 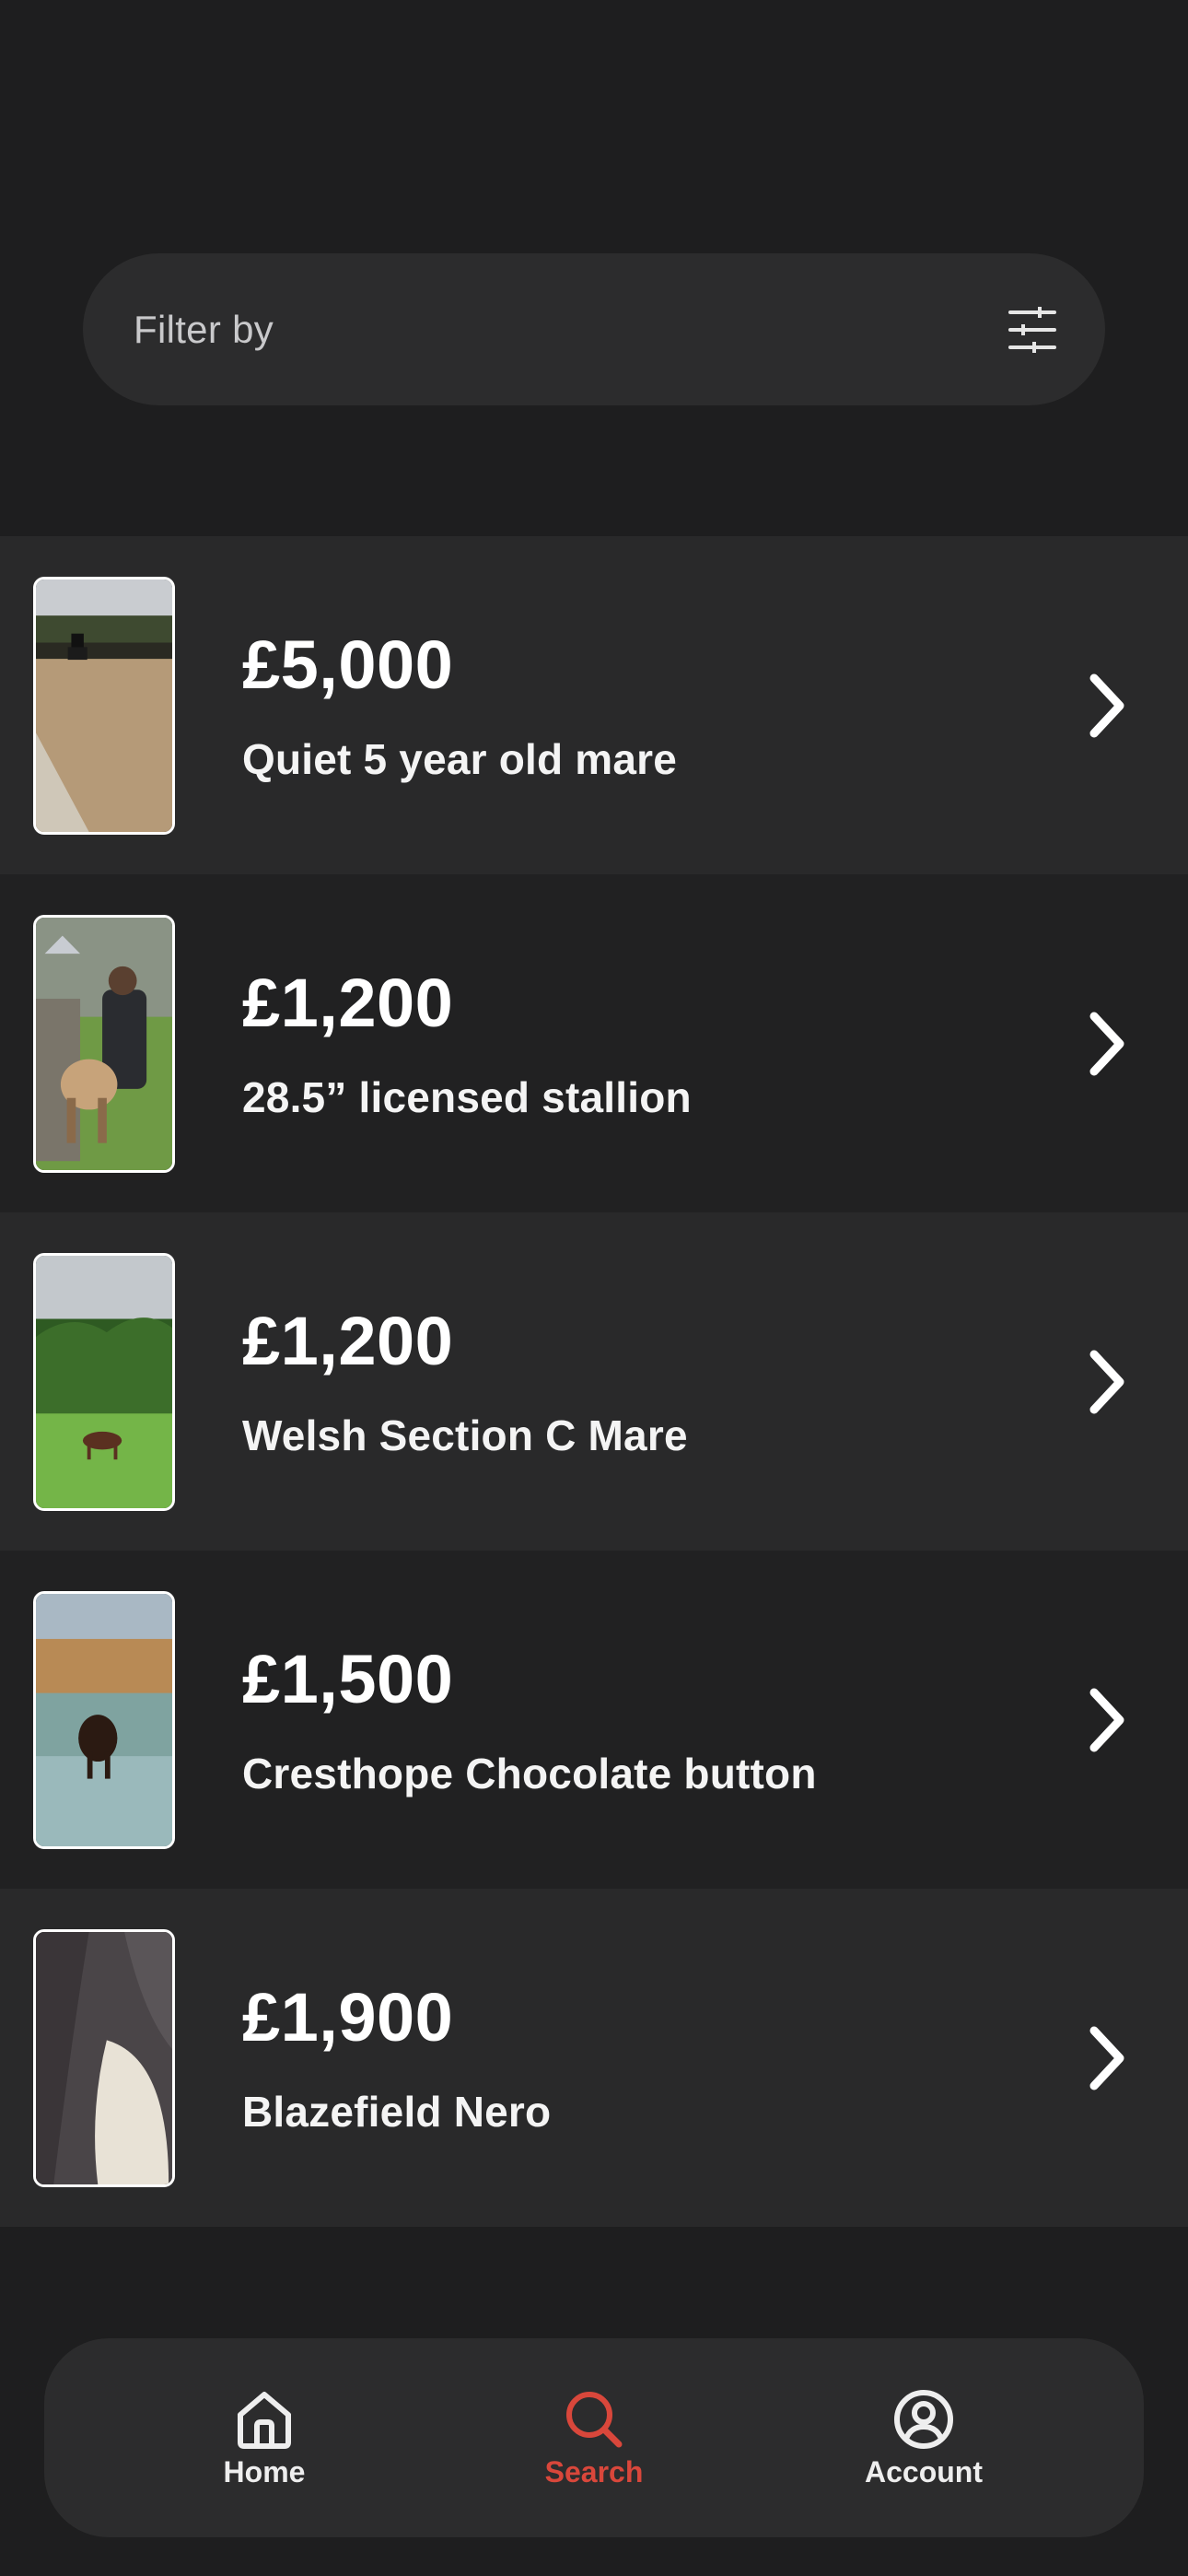 I want to click on listing-text: £1,500 Cresthope Chocolate button, so click(x=529, y=1720).